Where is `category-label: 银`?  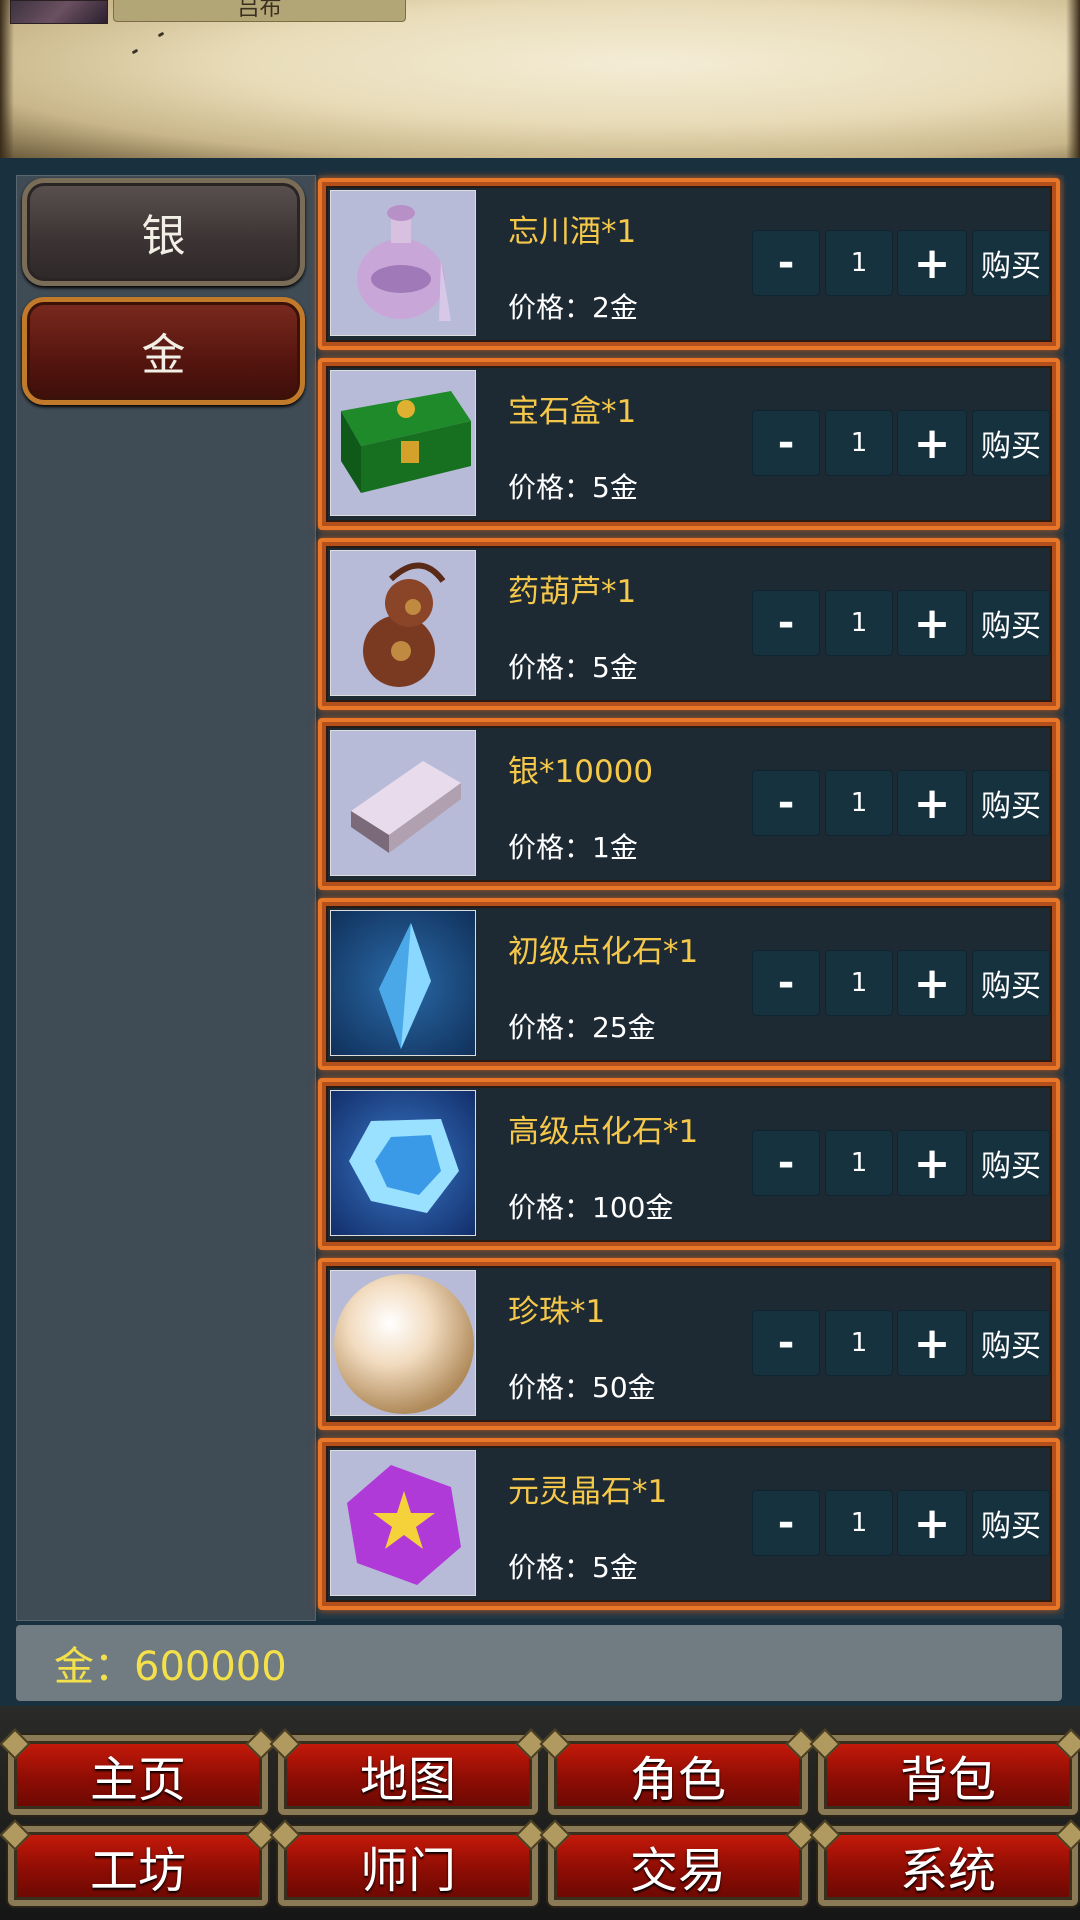 category-label: 银 is located at coordinates (163, 236).